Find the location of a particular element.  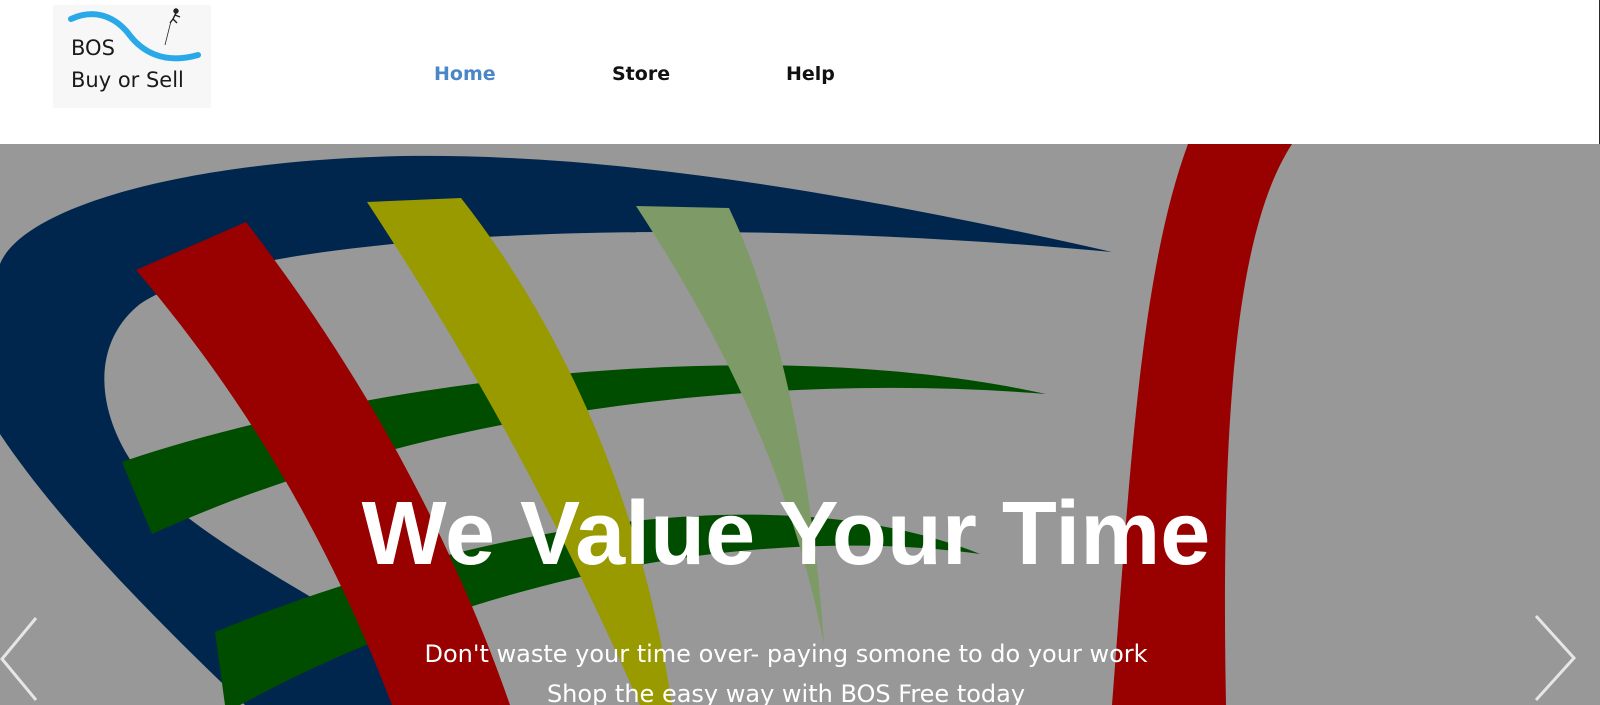

nav-help: Help is located at coordinates (810, 74).